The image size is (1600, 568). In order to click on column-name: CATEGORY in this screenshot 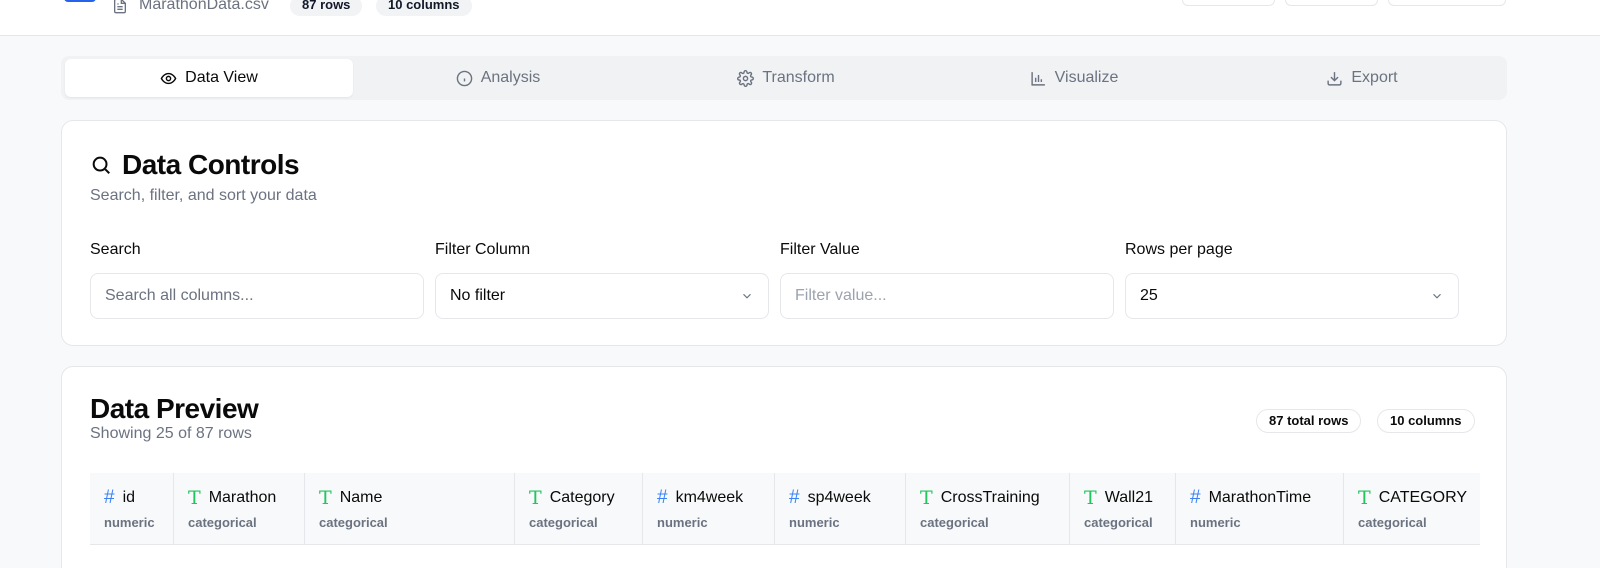, I will do `click(1422, 497)`.